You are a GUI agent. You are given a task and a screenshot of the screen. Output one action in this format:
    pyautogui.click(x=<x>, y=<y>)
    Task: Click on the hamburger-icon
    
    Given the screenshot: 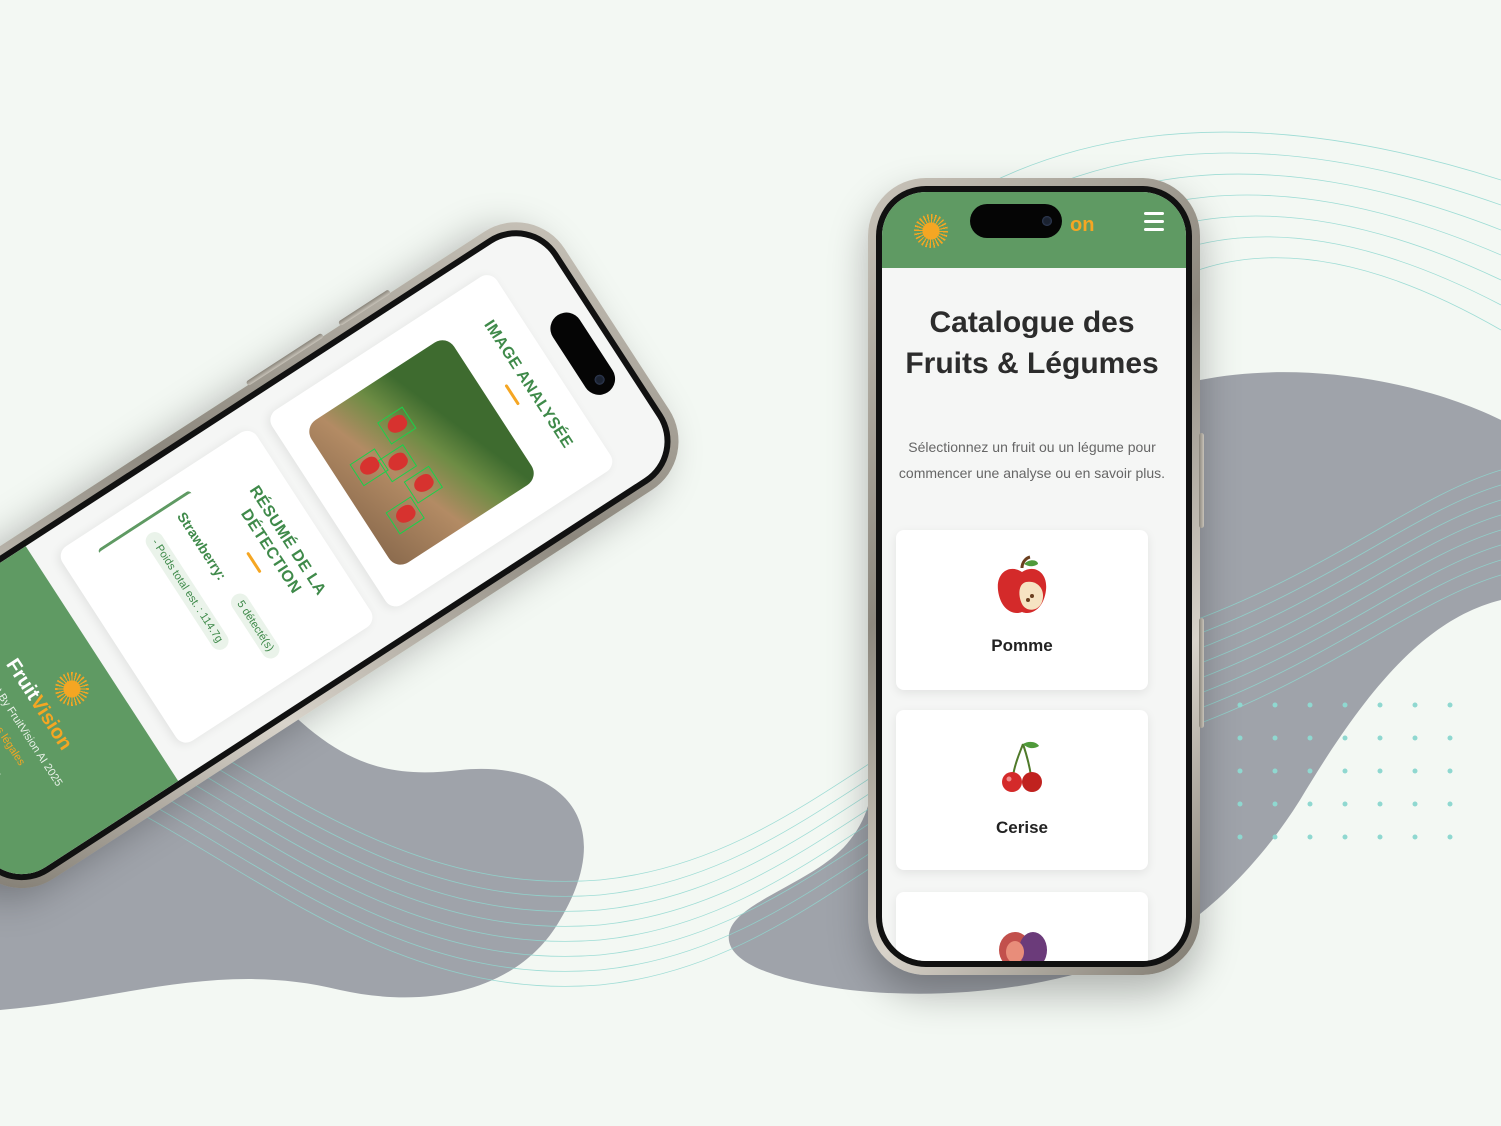 What is the action you would take?
    pyautogui.click(x=1154, y=221)
    